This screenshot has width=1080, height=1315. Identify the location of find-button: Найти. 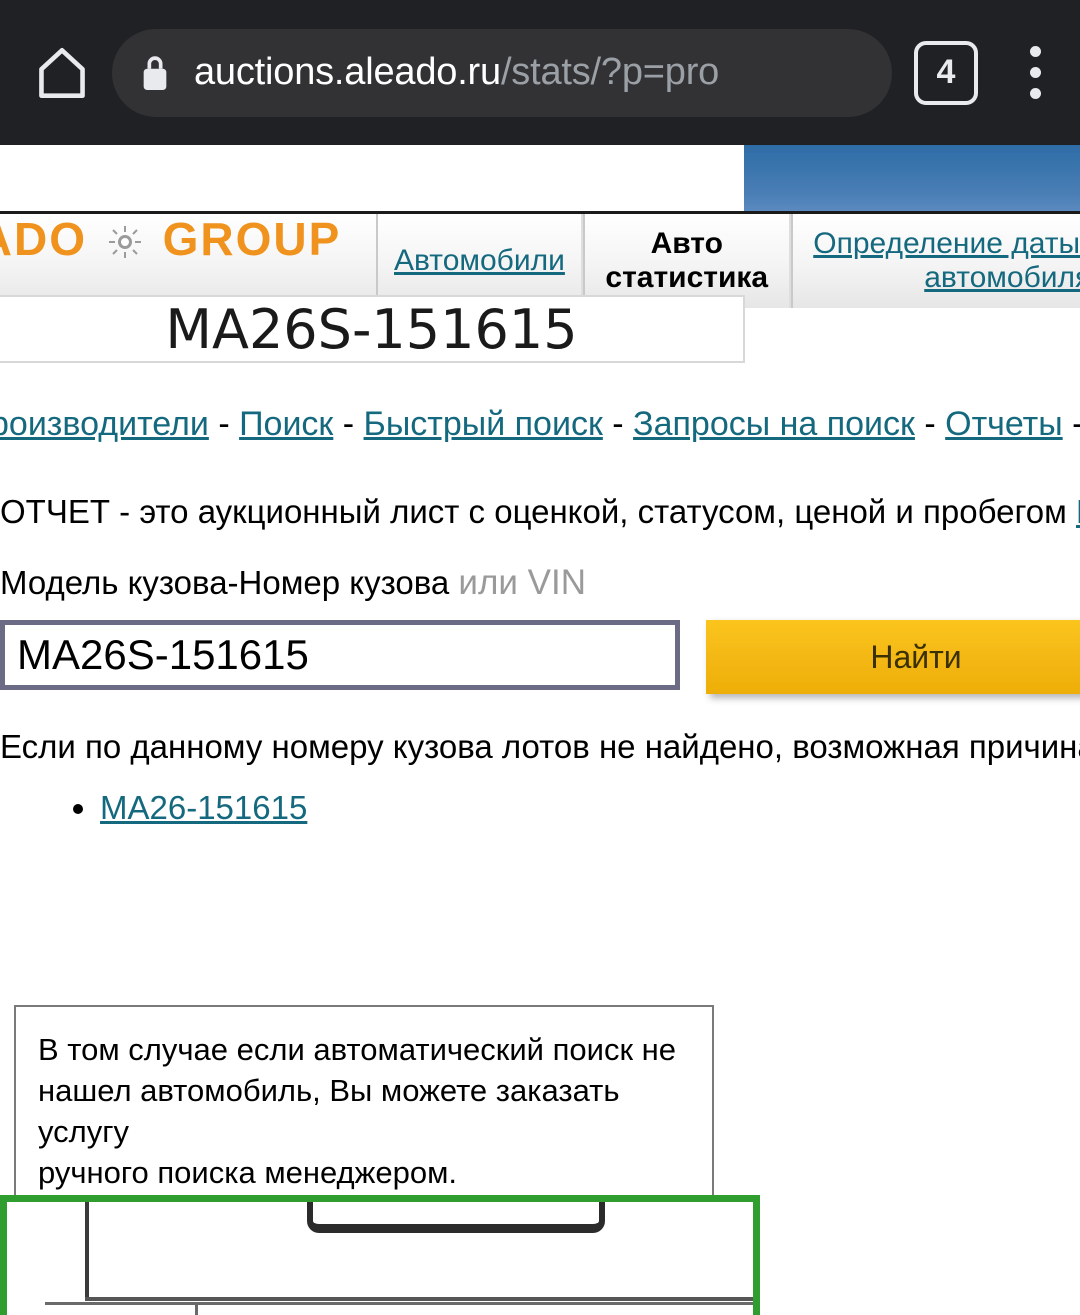
(893, 657).